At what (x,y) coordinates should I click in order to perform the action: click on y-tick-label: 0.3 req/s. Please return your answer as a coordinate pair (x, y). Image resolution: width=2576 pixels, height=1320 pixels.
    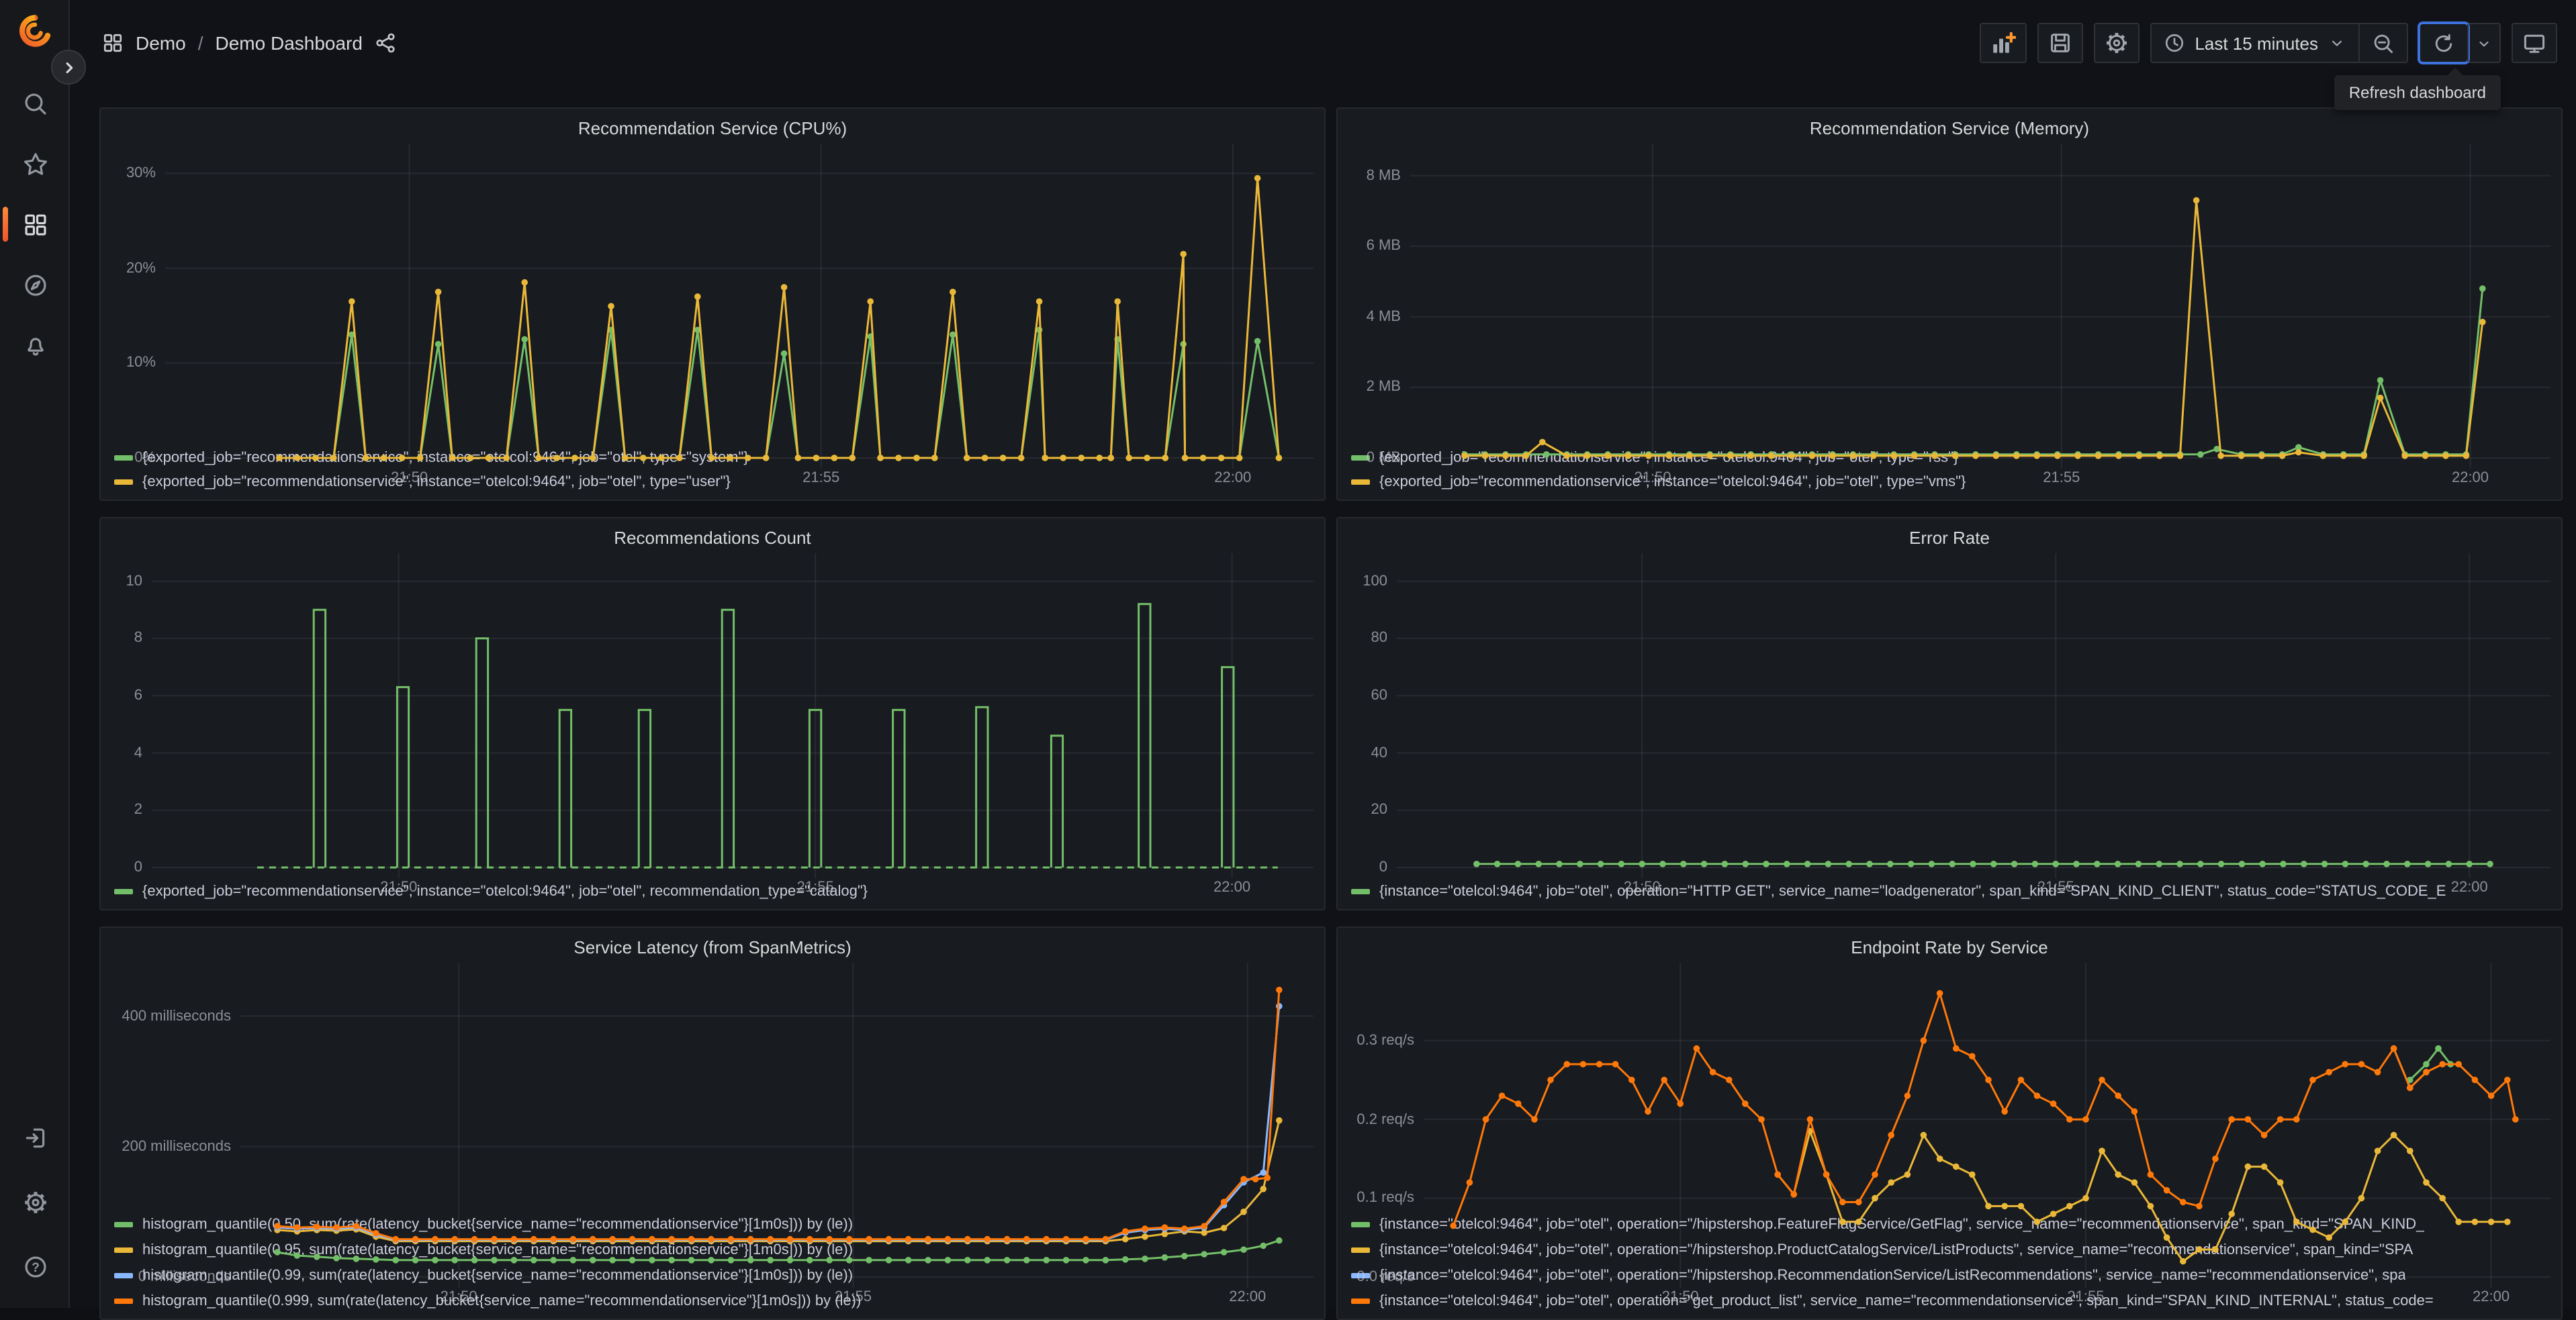
    Looking at the image, I should click on (1385, 1041).